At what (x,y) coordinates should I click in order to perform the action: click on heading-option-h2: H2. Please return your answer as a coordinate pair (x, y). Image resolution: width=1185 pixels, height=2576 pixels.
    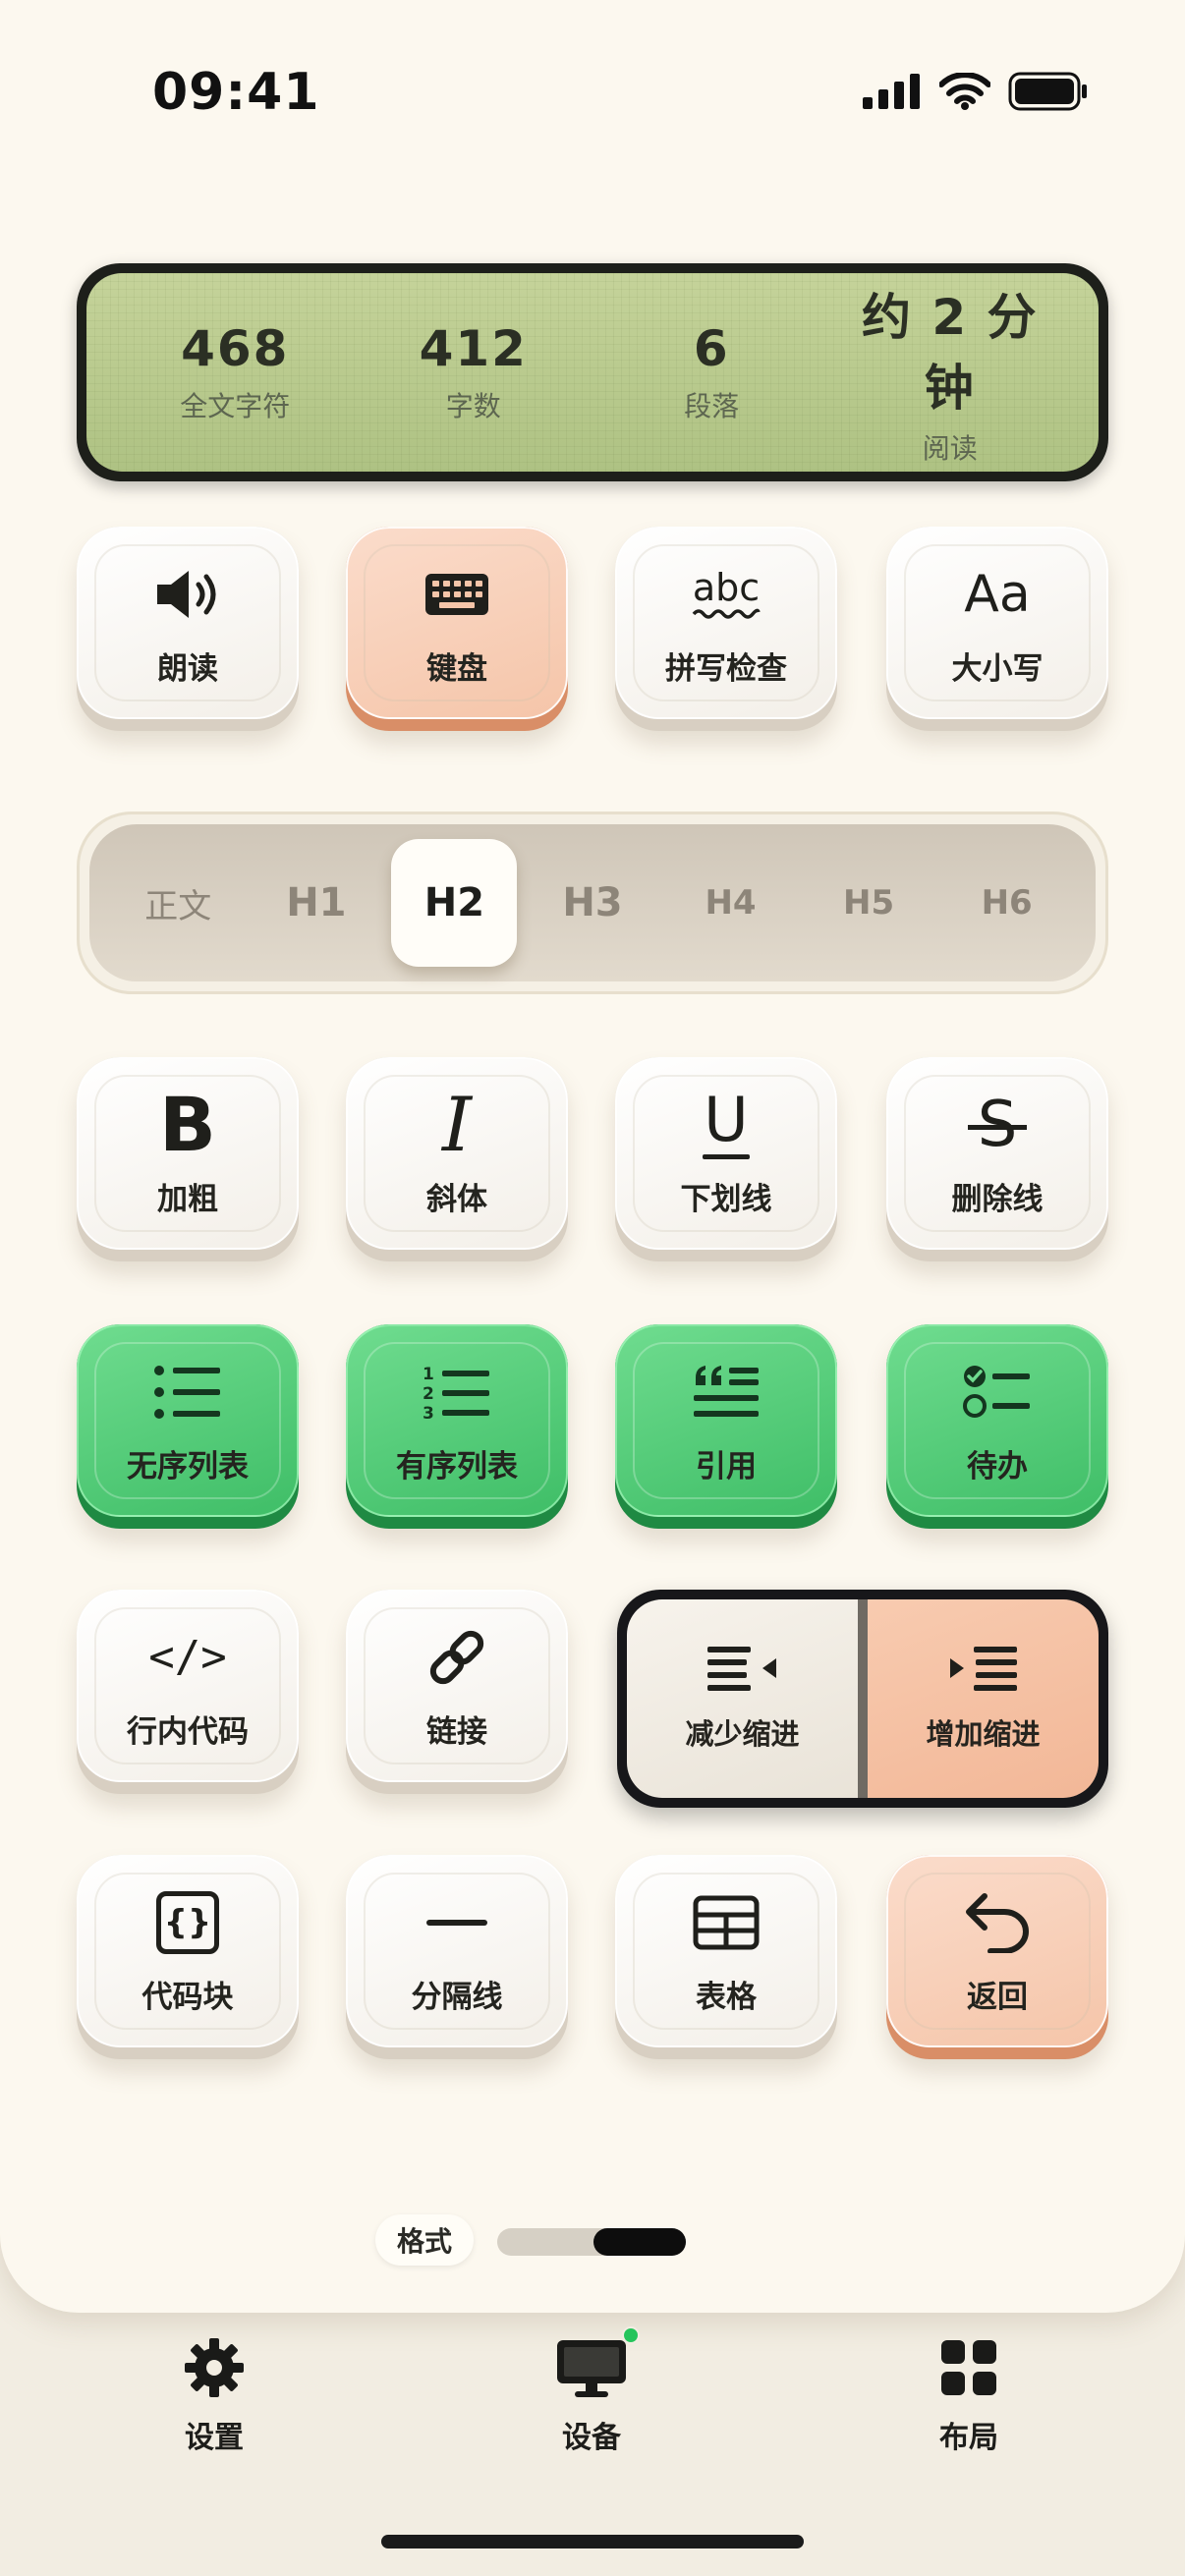
    Looking at the image, I should click on (455, 903).